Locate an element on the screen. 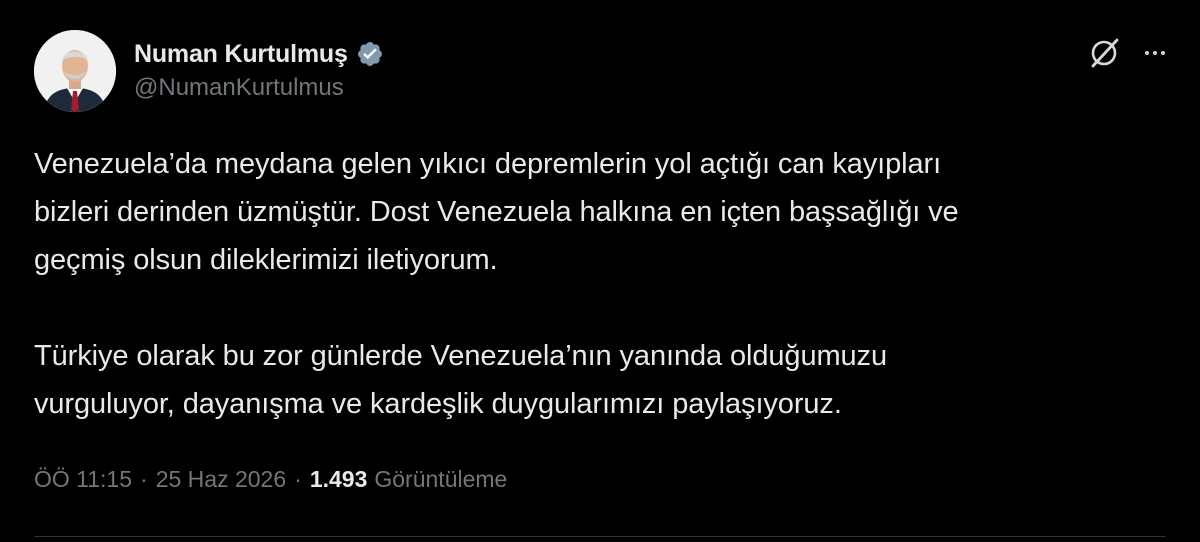  views-count: 1.493 is located at coordinates (338, 479).